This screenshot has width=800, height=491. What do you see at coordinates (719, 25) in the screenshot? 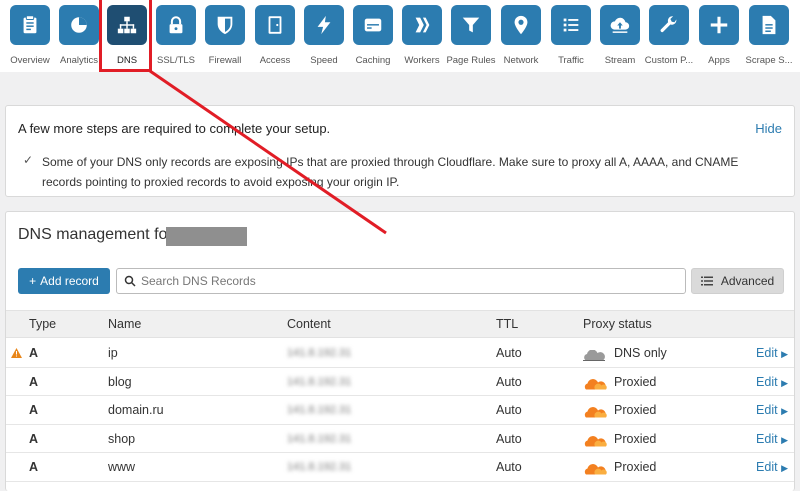
I see `plus-icon` at bounding box center [719, 25].